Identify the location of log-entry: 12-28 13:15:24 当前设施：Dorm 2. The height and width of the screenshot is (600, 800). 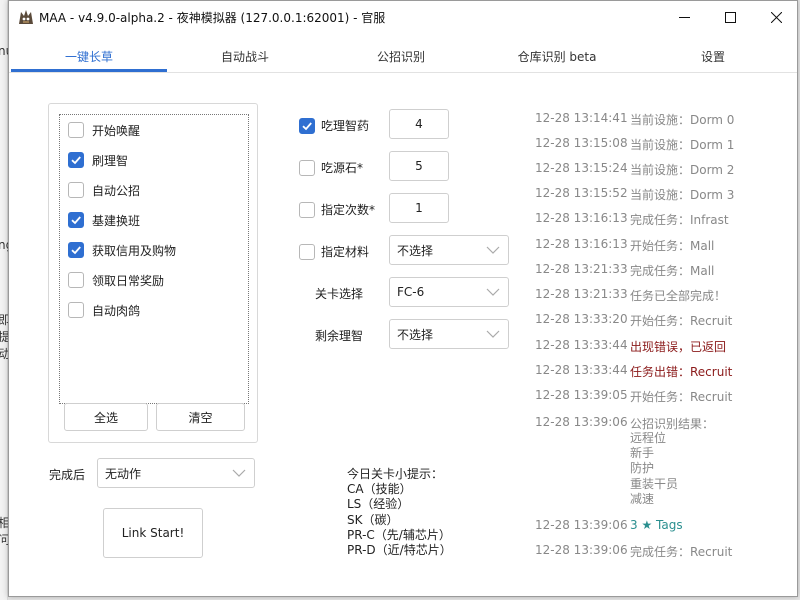
(634, 169).